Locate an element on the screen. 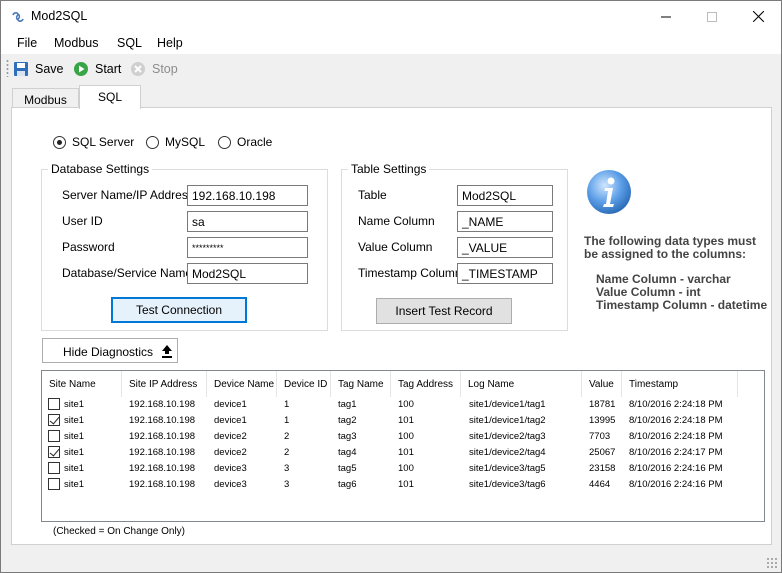 This screenshot has width=782, height=573. cell-device: device2 is located at coordinates (230, 452).